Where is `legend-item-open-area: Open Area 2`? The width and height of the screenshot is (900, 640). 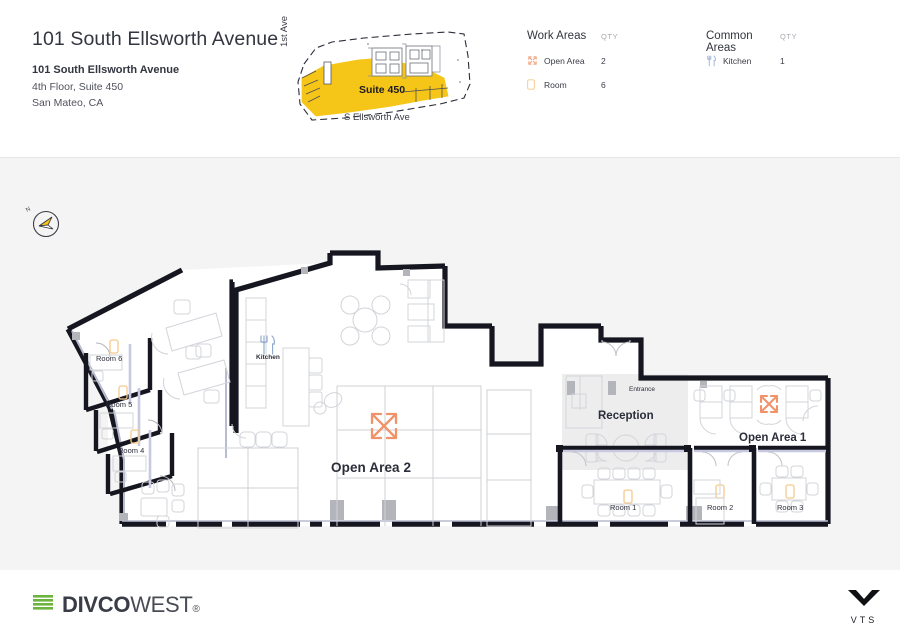 legend-item-open-area: Open Area 2 is located at coordinates (607, 60).